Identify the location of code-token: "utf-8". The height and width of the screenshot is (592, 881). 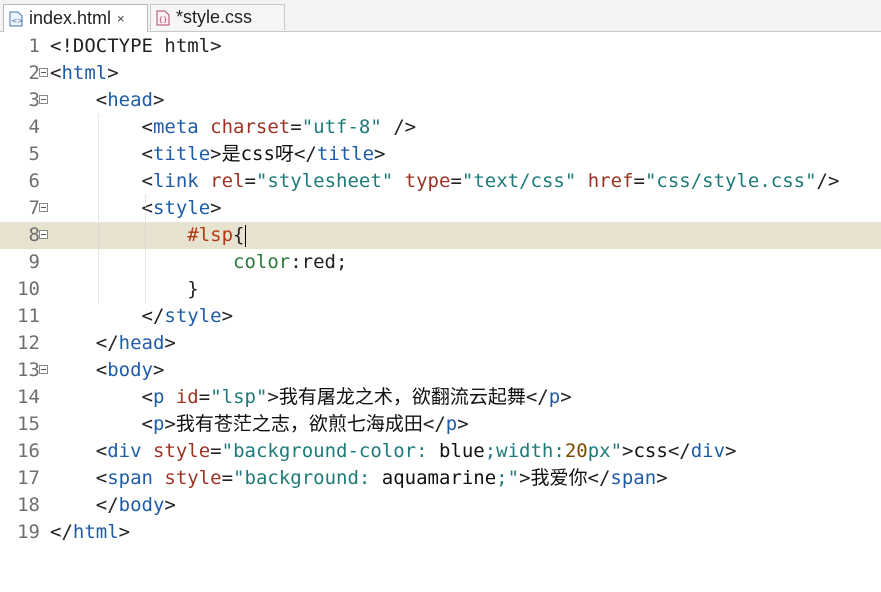
(341, 127).